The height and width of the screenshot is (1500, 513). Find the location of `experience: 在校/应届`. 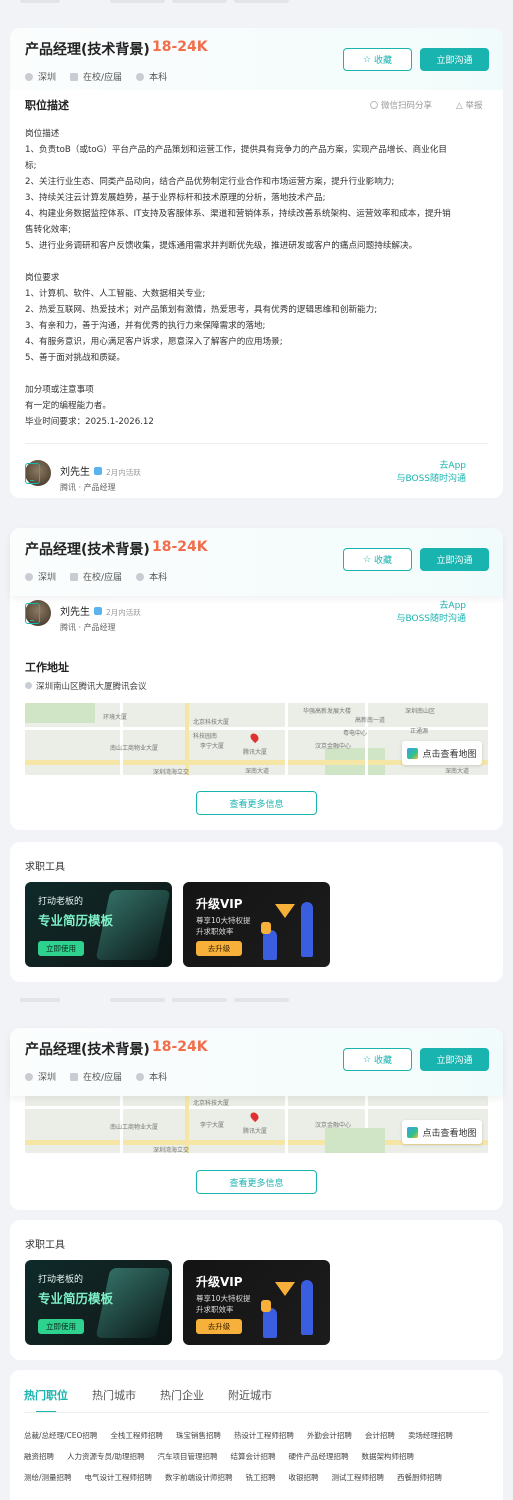

experience: 在校/应届 is located at coordinates (96, 1076).